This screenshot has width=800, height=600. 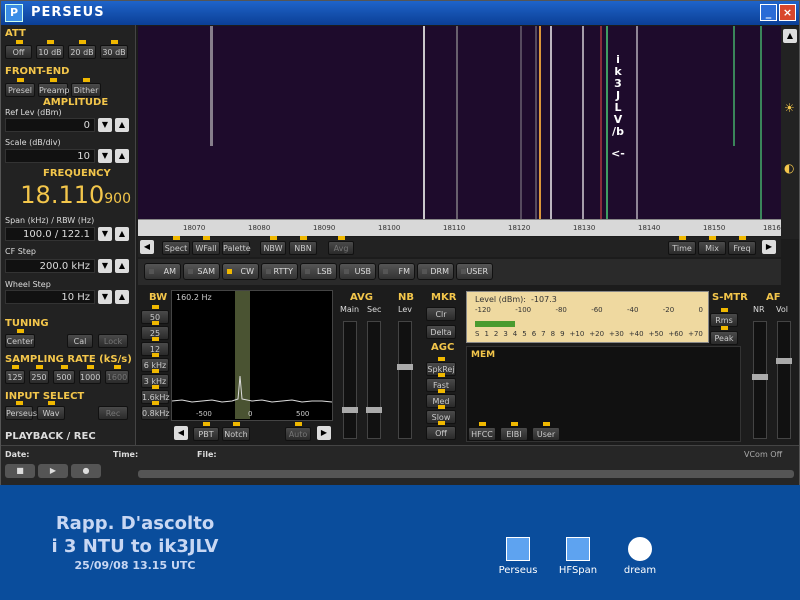 What do you see at coordinates (787, 12) in the screenshot?
I see `close-button: ×` at bounding box center [787, 12].